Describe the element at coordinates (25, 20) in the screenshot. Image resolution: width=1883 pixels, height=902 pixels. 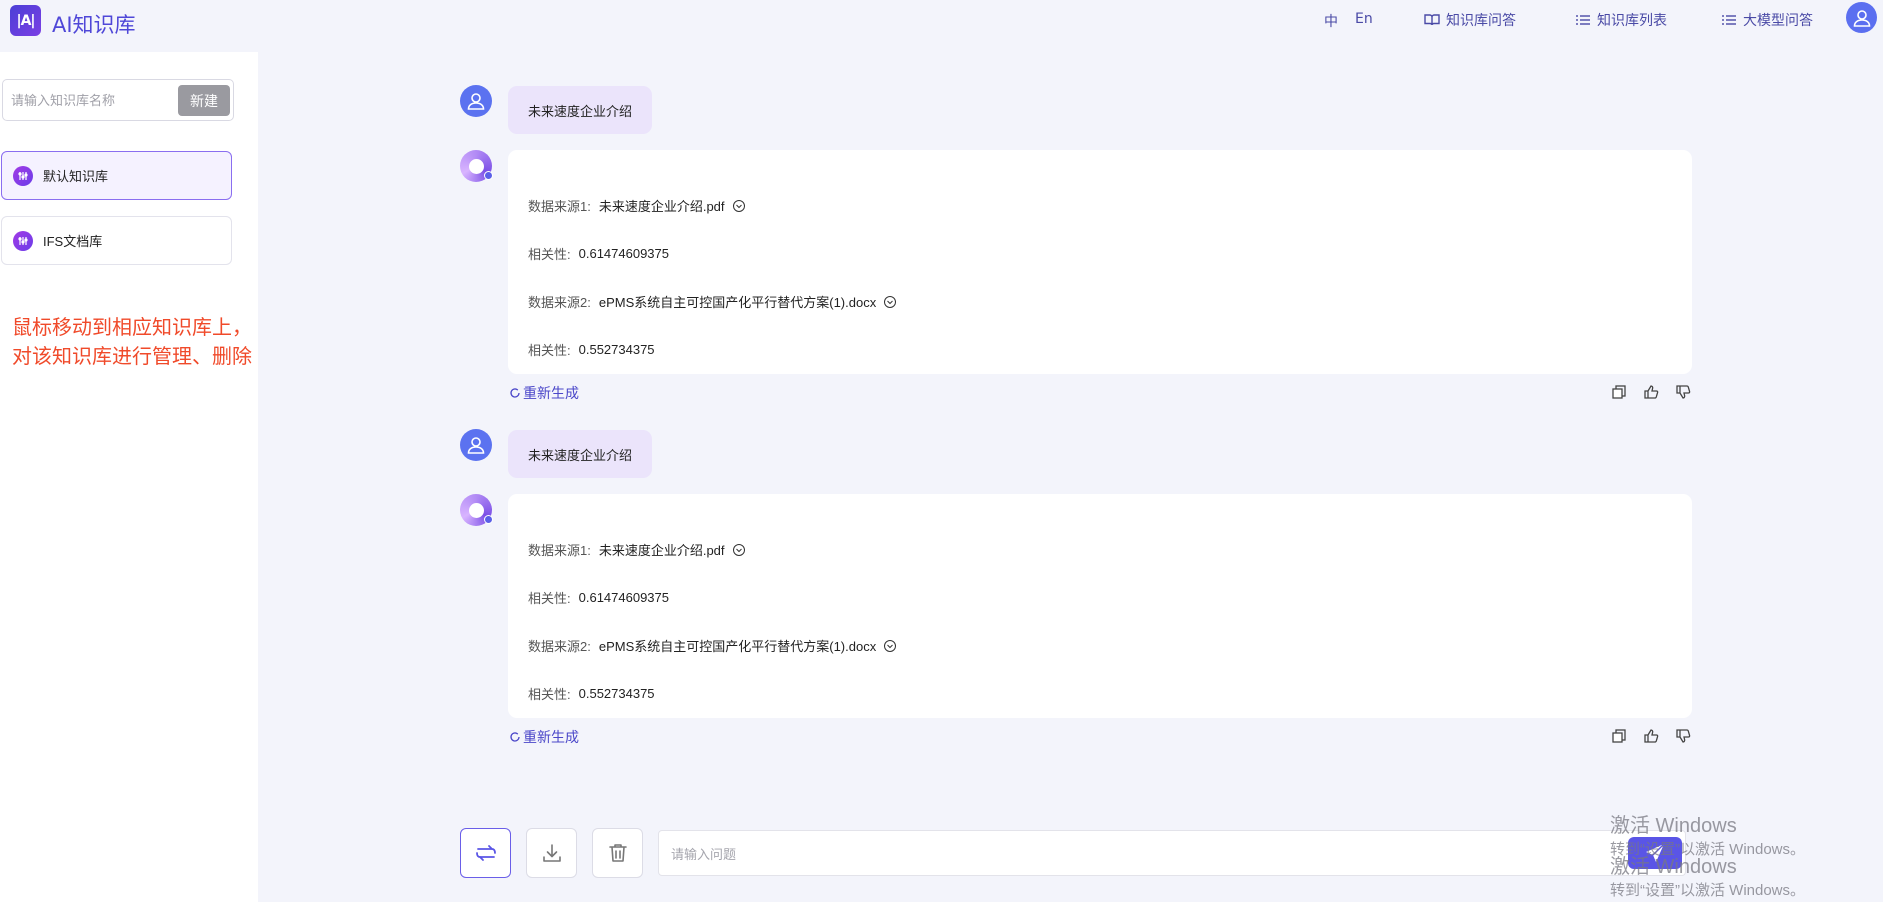
I see `app-logo: |A|` at that location.